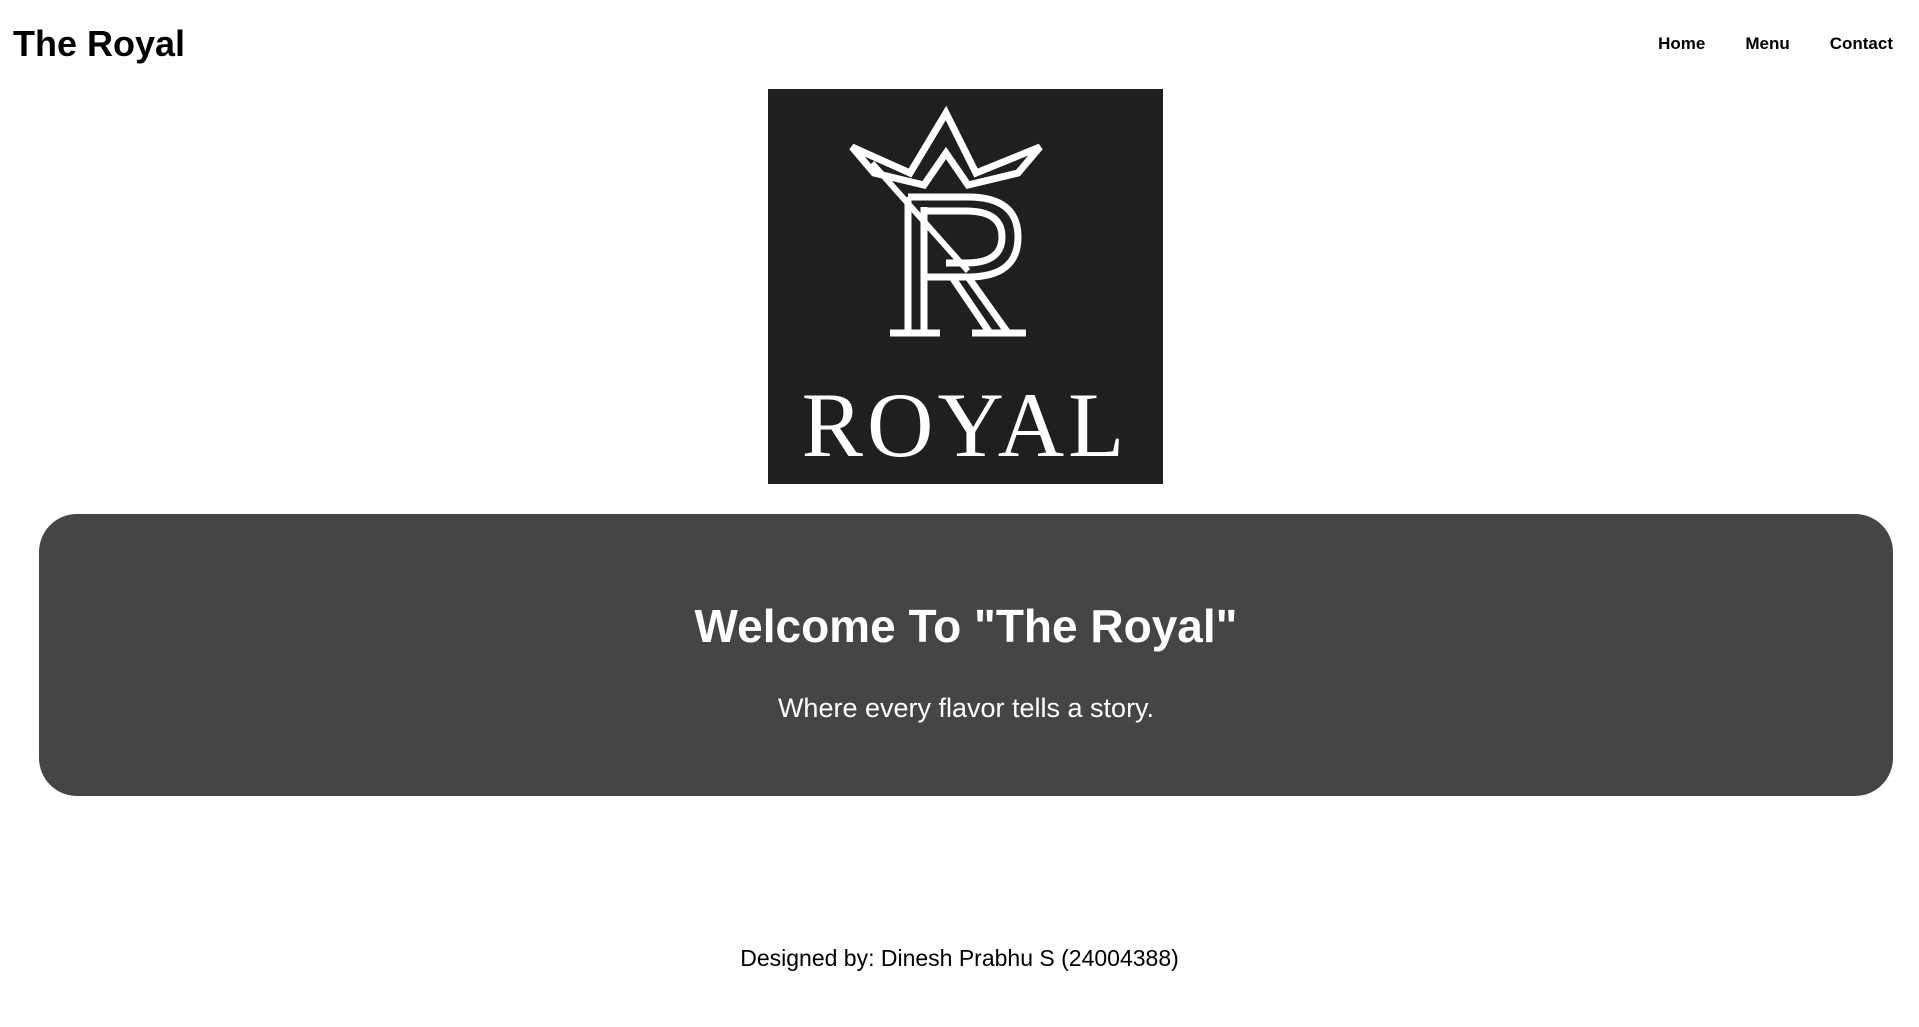  I want to click on nav-link-contact: Contact, so click(1861, 44).